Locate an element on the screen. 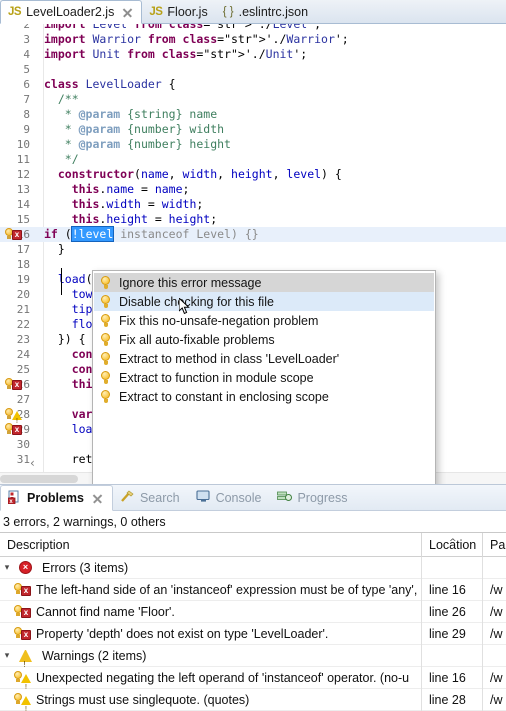 The height and width of the screenshot is (711, 506). code-line: 4 import Unit from class="str">'./Unit'; is located at coordinates (253, 54).